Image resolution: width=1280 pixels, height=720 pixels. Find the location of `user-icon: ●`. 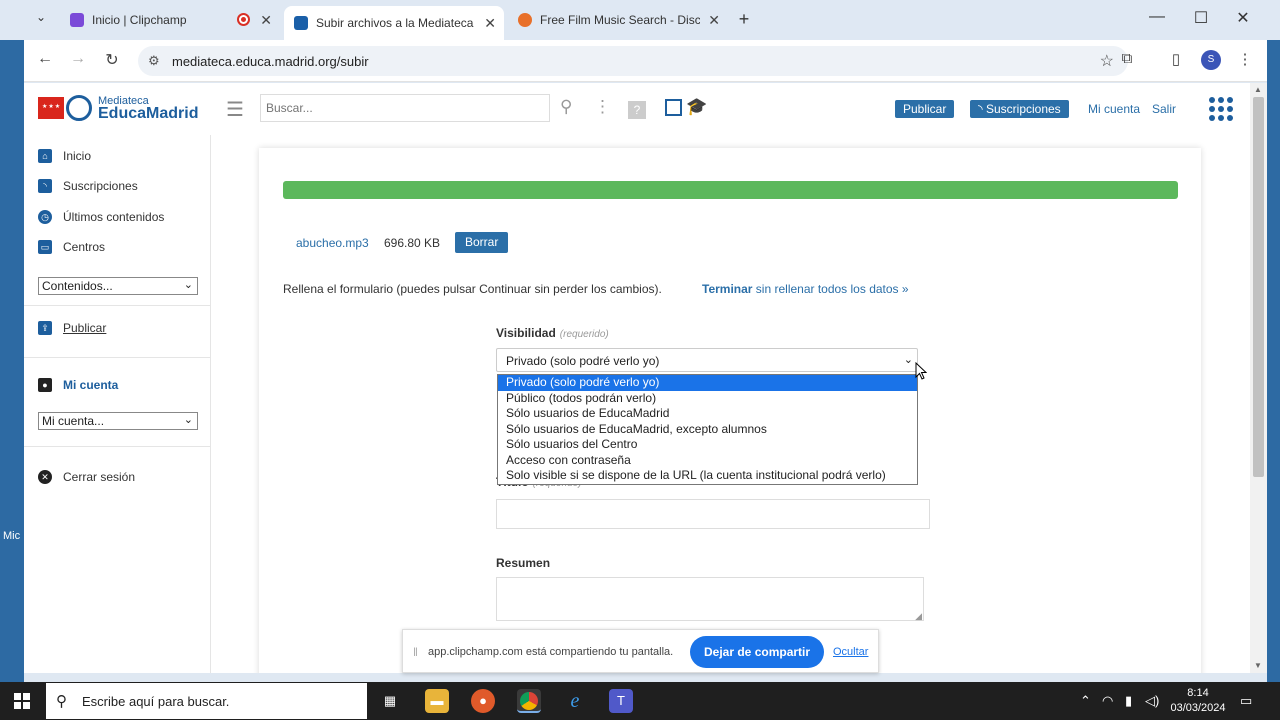

user-icon: ● is located at coordinates (45, 385).